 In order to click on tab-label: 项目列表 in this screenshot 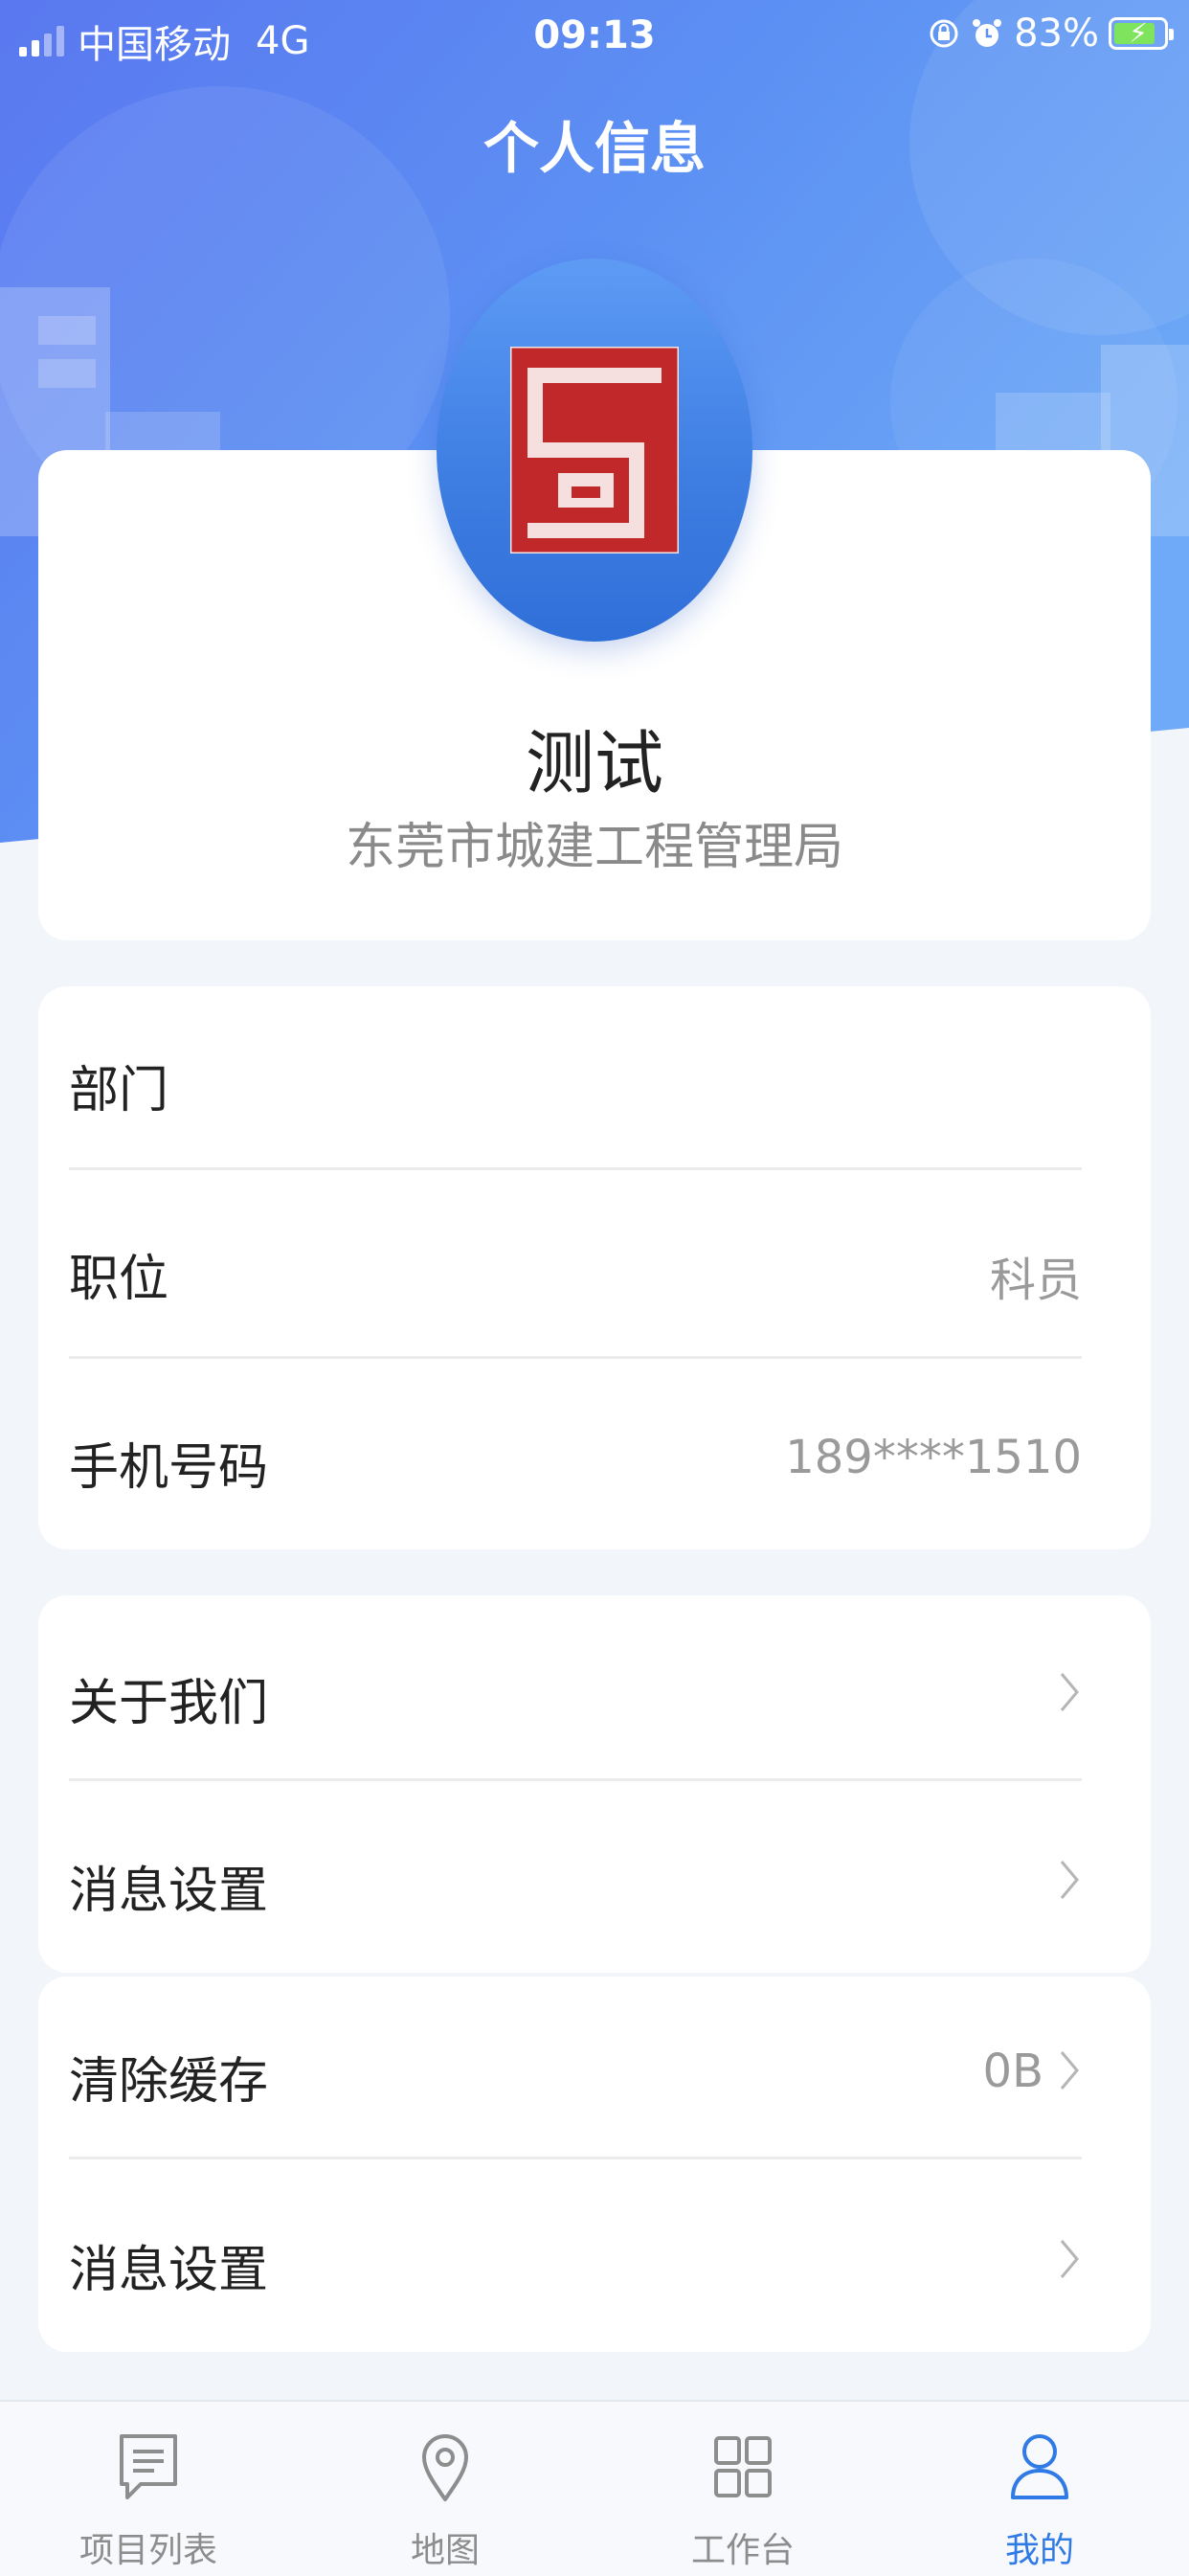, I will do `click(148, 2550)`.